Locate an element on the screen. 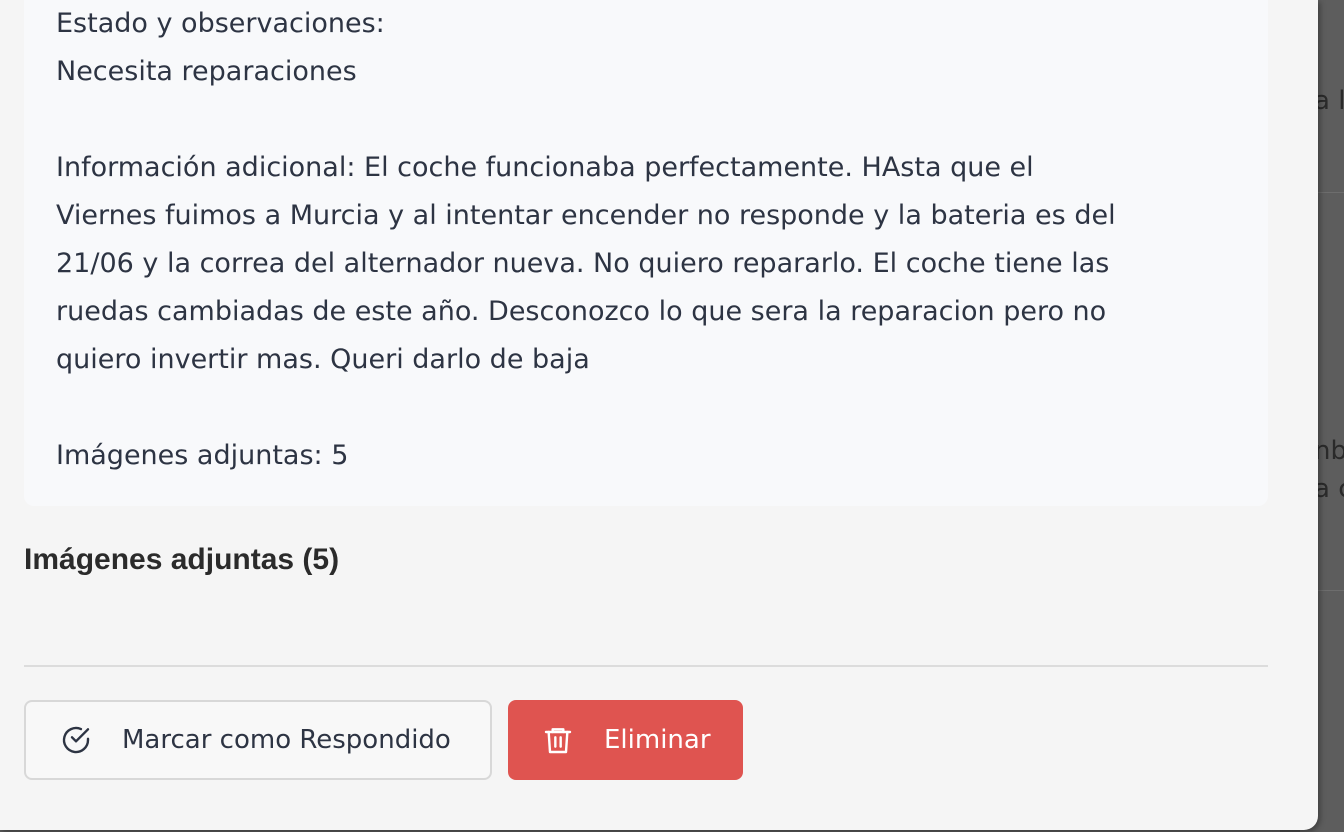  delete-label: Eliminar is located at coordinates (657, 740).